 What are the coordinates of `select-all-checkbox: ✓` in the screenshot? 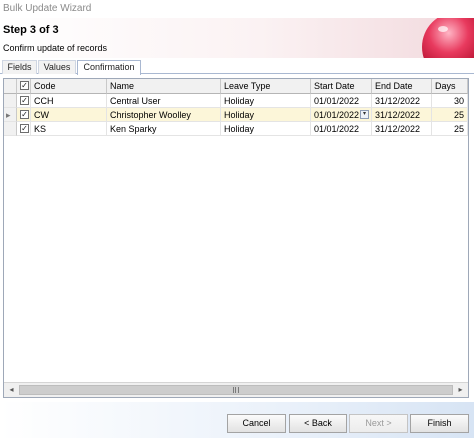 It's located at (24, 85).